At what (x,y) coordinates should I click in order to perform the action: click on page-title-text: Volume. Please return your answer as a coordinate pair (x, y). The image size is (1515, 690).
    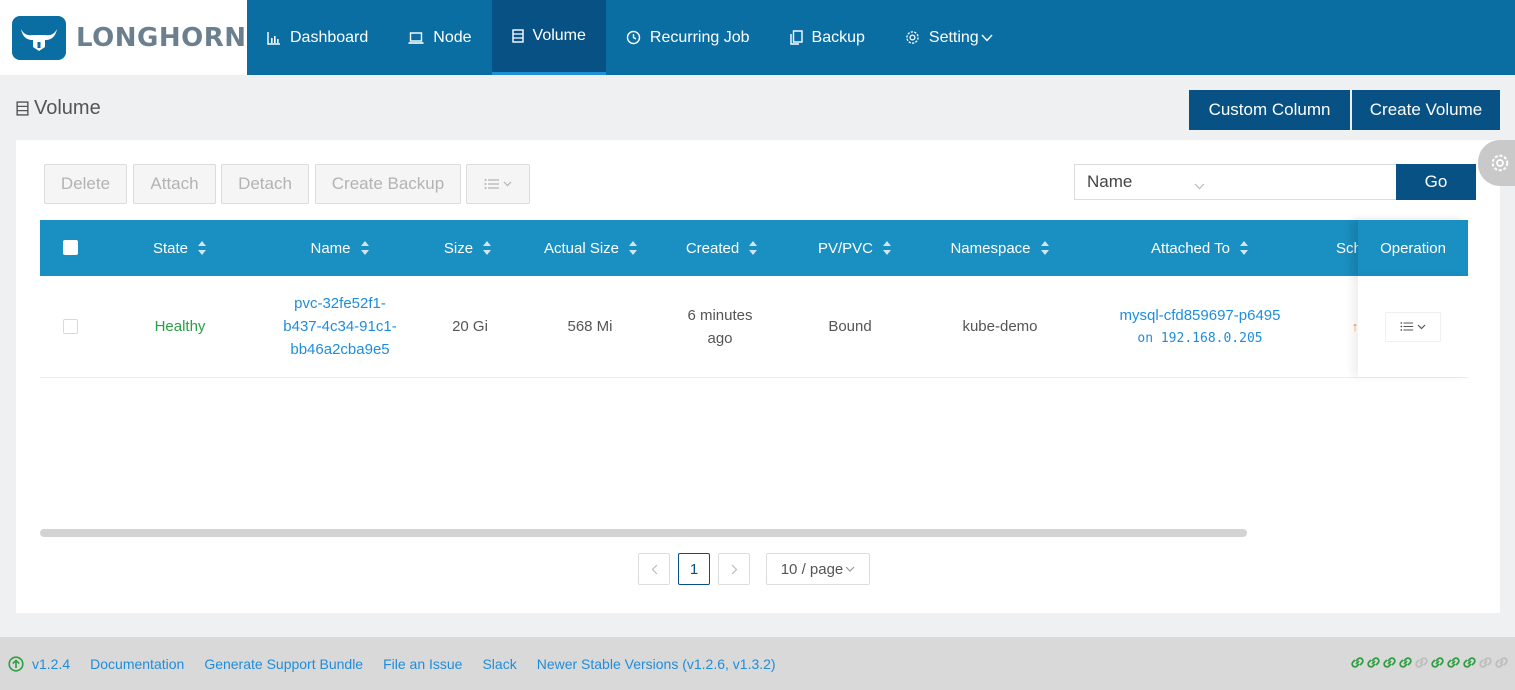
    Looking at the image, I should click on (67, 108).